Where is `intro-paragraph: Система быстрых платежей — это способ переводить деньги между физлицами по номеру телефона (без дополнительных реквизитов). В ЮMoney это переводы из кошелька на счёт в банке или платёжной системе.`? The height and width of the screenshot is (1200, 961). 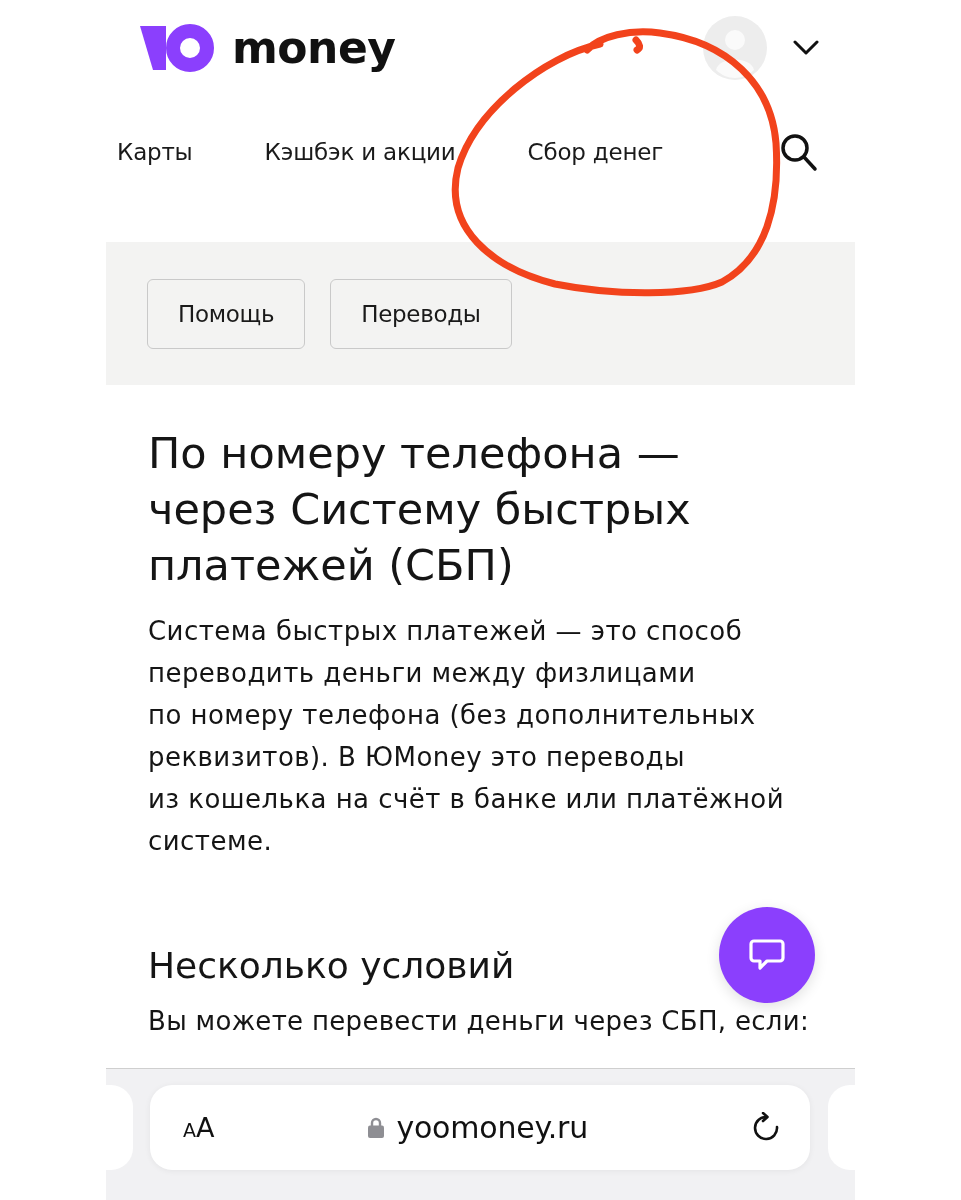 intro-paragraph: Система быстрых платежей — это способ переводить деньги между физлицами по номеру телефона (без дополнительных реквизитов). В ЮMoney это переводы из кошелька на счёт в банке или платёжной системе. is located at coordinates (466, 736).